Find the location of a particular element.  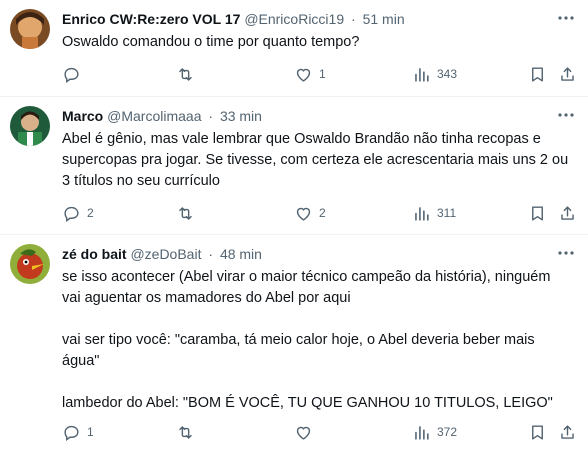

action-bar: 2 2 311 is located at coordinates (320, 213).